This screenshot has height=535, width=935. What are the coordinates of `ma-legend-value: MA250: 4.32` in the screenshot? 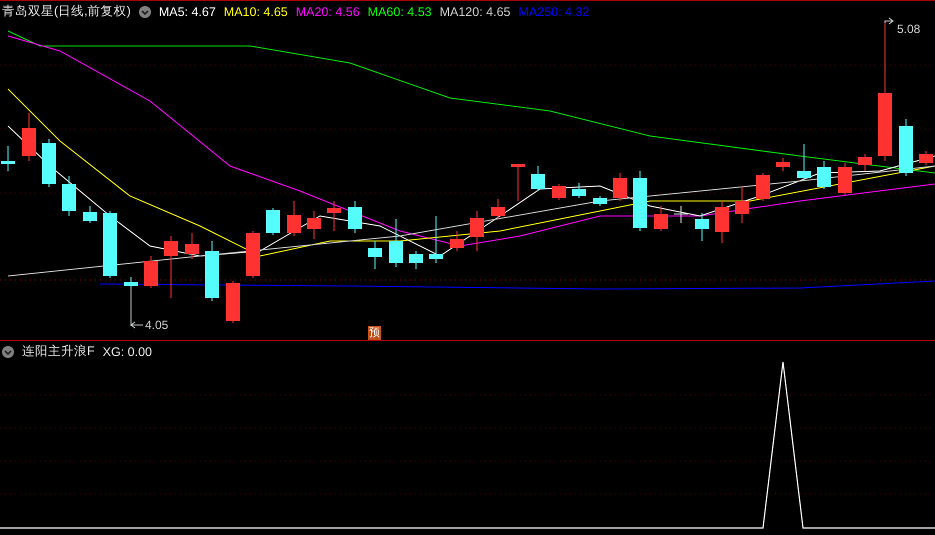 It's located at (554, 11).